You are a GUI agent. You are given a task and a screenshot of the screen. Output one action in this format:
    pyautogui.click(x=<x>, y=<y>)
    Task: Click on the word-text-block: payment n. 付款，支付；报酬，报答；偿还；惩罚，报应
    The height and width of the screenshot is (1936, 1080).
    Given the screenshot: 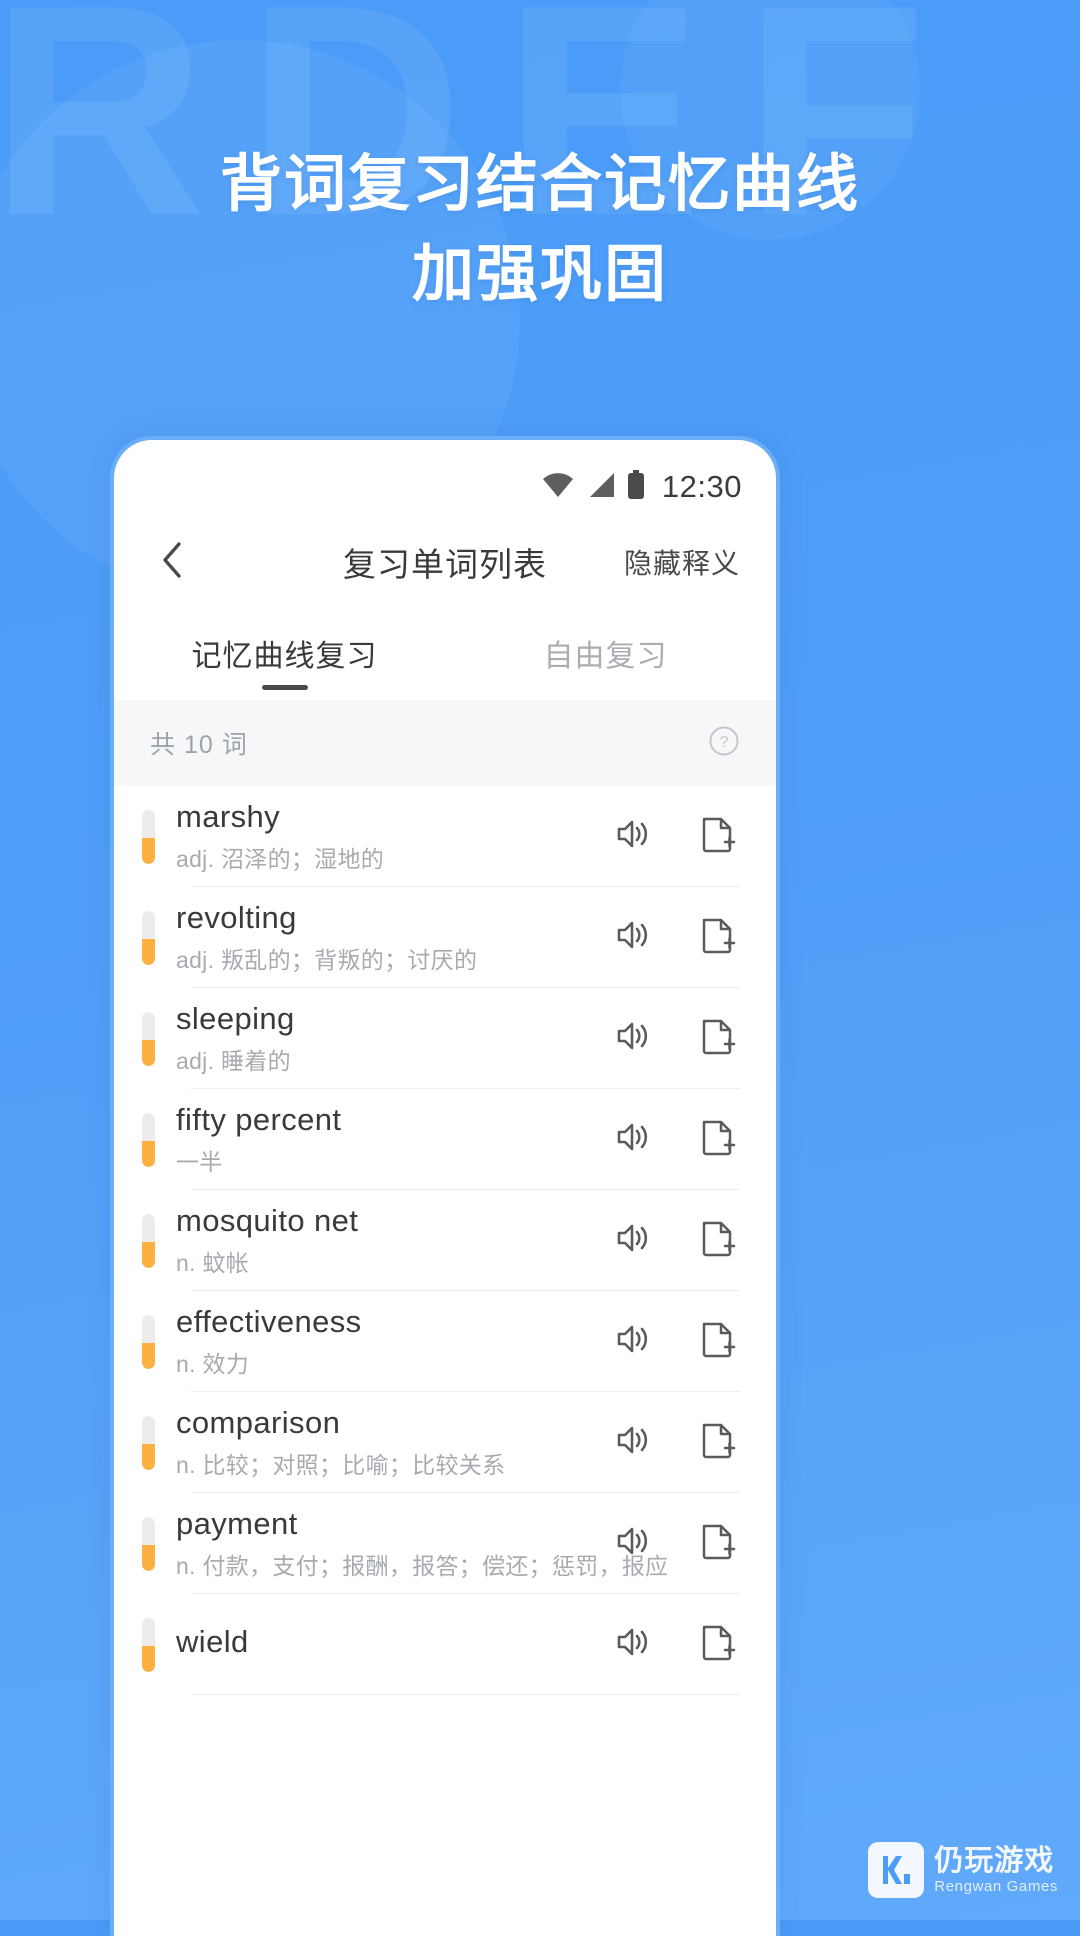 What is the action you would take?
    pyautogui.click(x=422, y=1543)
    